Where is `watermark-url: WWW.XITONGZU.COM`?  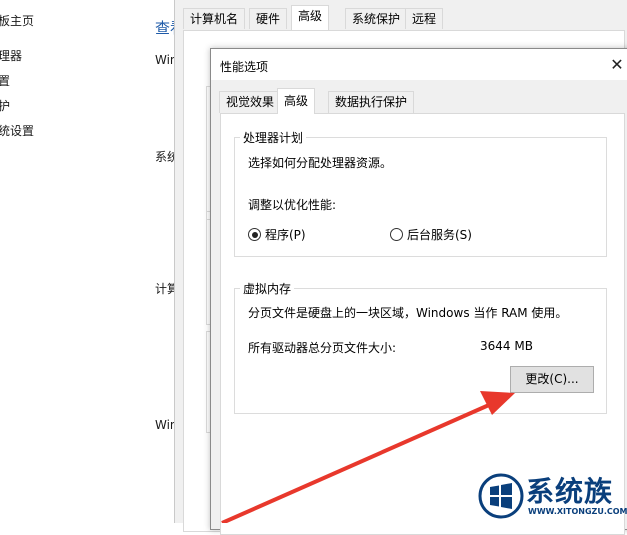 watermark-url: WWW.XITONGZU.COM is located at coordinates (577, 511).